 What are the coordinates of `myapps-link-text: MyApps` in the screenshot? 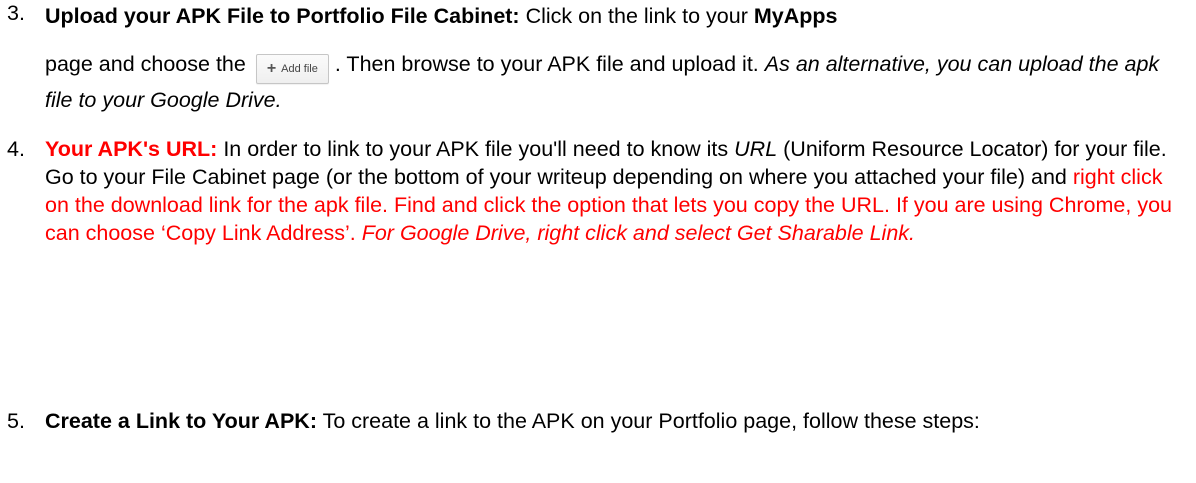 It's located at (795, 16).